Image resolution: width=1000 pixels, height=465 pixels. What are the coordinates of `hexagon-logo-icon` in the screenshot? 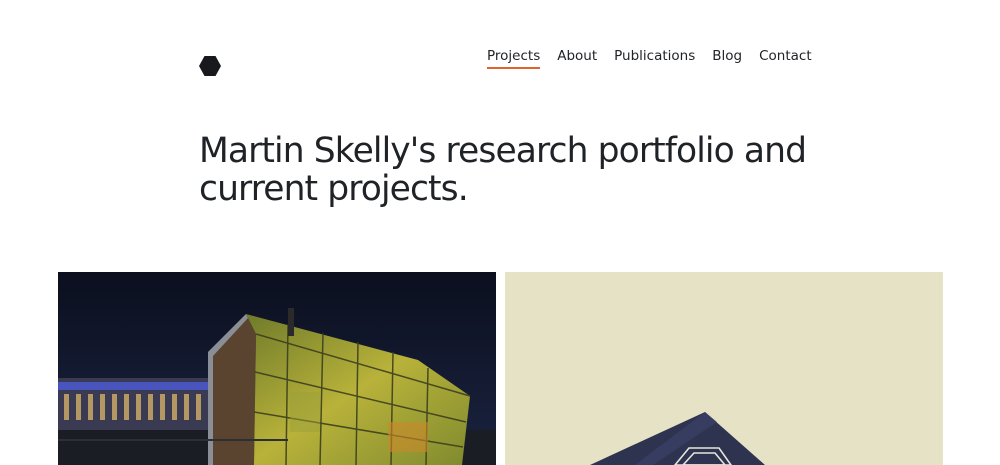 It's located at (210, 66).